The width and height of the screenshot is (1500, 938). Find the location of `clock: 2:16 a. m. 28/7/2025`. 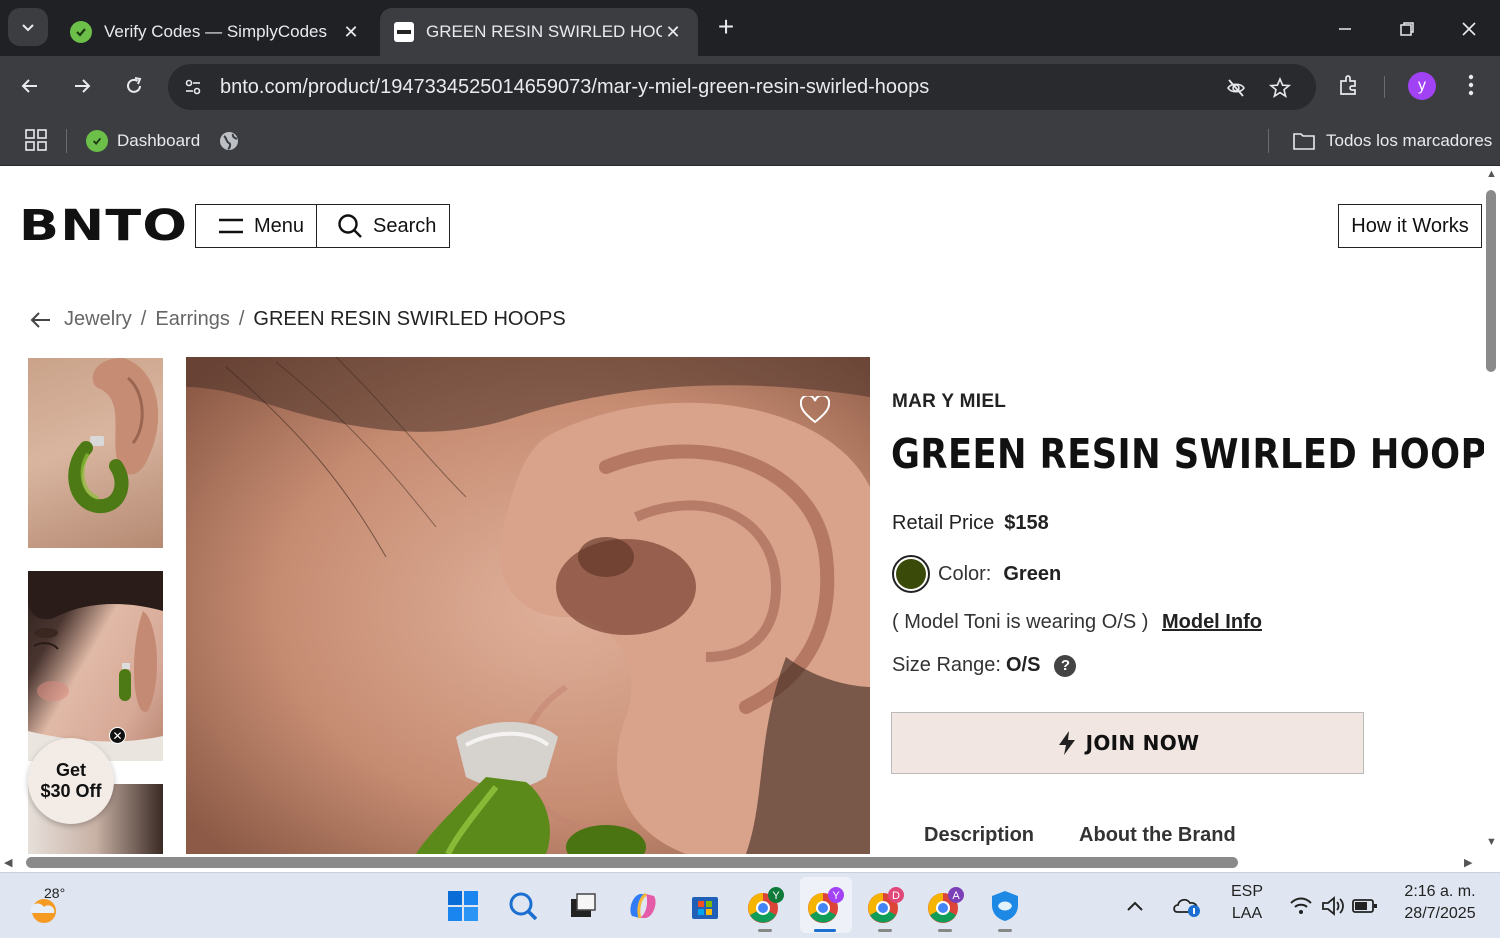

clock: 2:16 a. m. 28/7/2025 is located at coordinates (1440, 903).